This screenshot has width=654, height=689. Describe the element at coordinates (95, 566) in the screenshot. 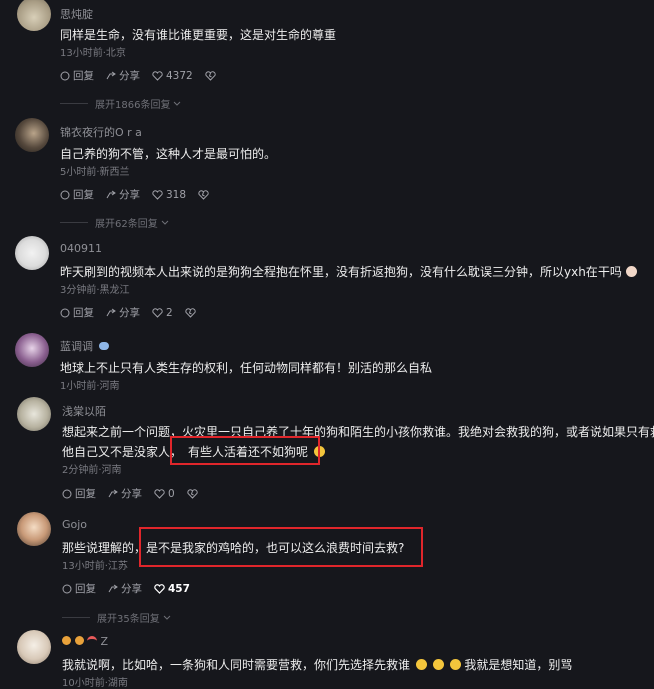

I see `comment-meta: 13小时前·江苏` at that location.